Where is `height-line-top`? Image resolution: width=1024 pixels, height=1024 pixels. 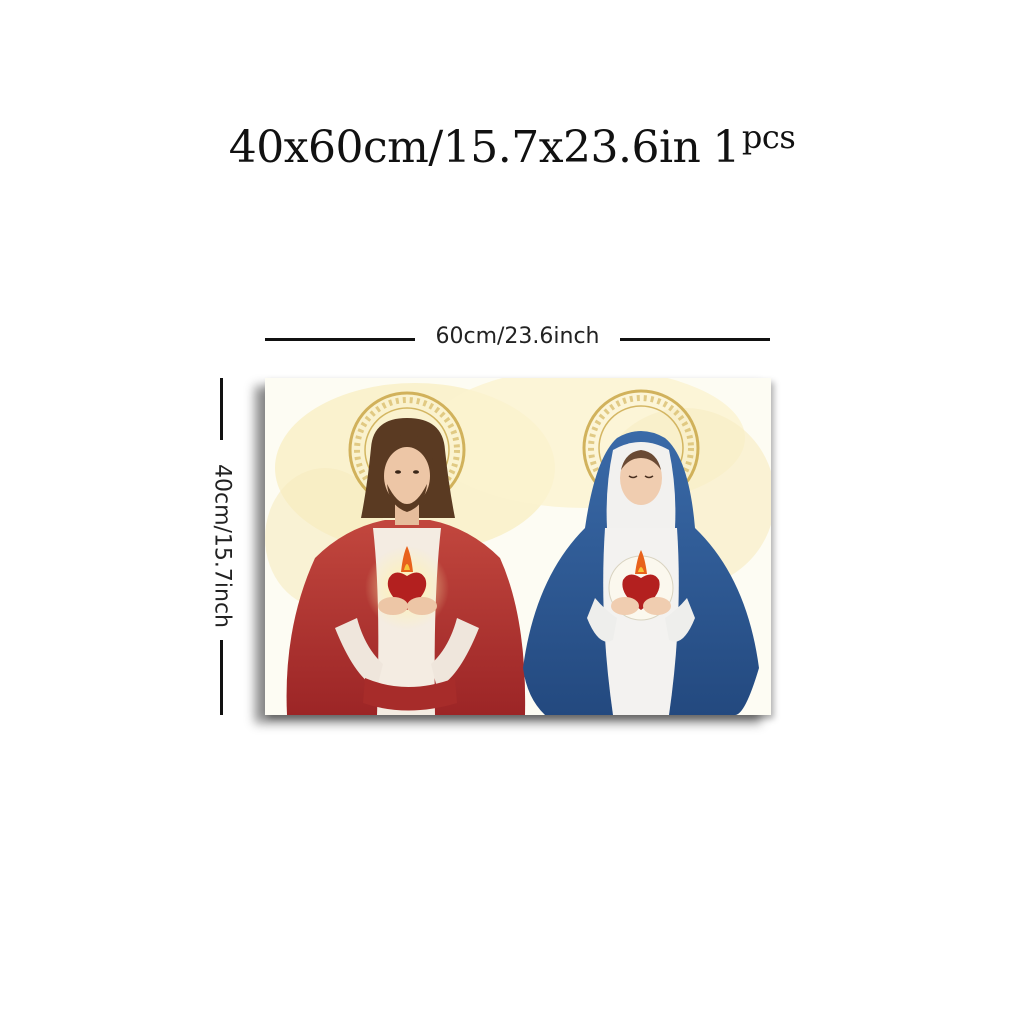
height-line-top is located at coordinates (221, 409).